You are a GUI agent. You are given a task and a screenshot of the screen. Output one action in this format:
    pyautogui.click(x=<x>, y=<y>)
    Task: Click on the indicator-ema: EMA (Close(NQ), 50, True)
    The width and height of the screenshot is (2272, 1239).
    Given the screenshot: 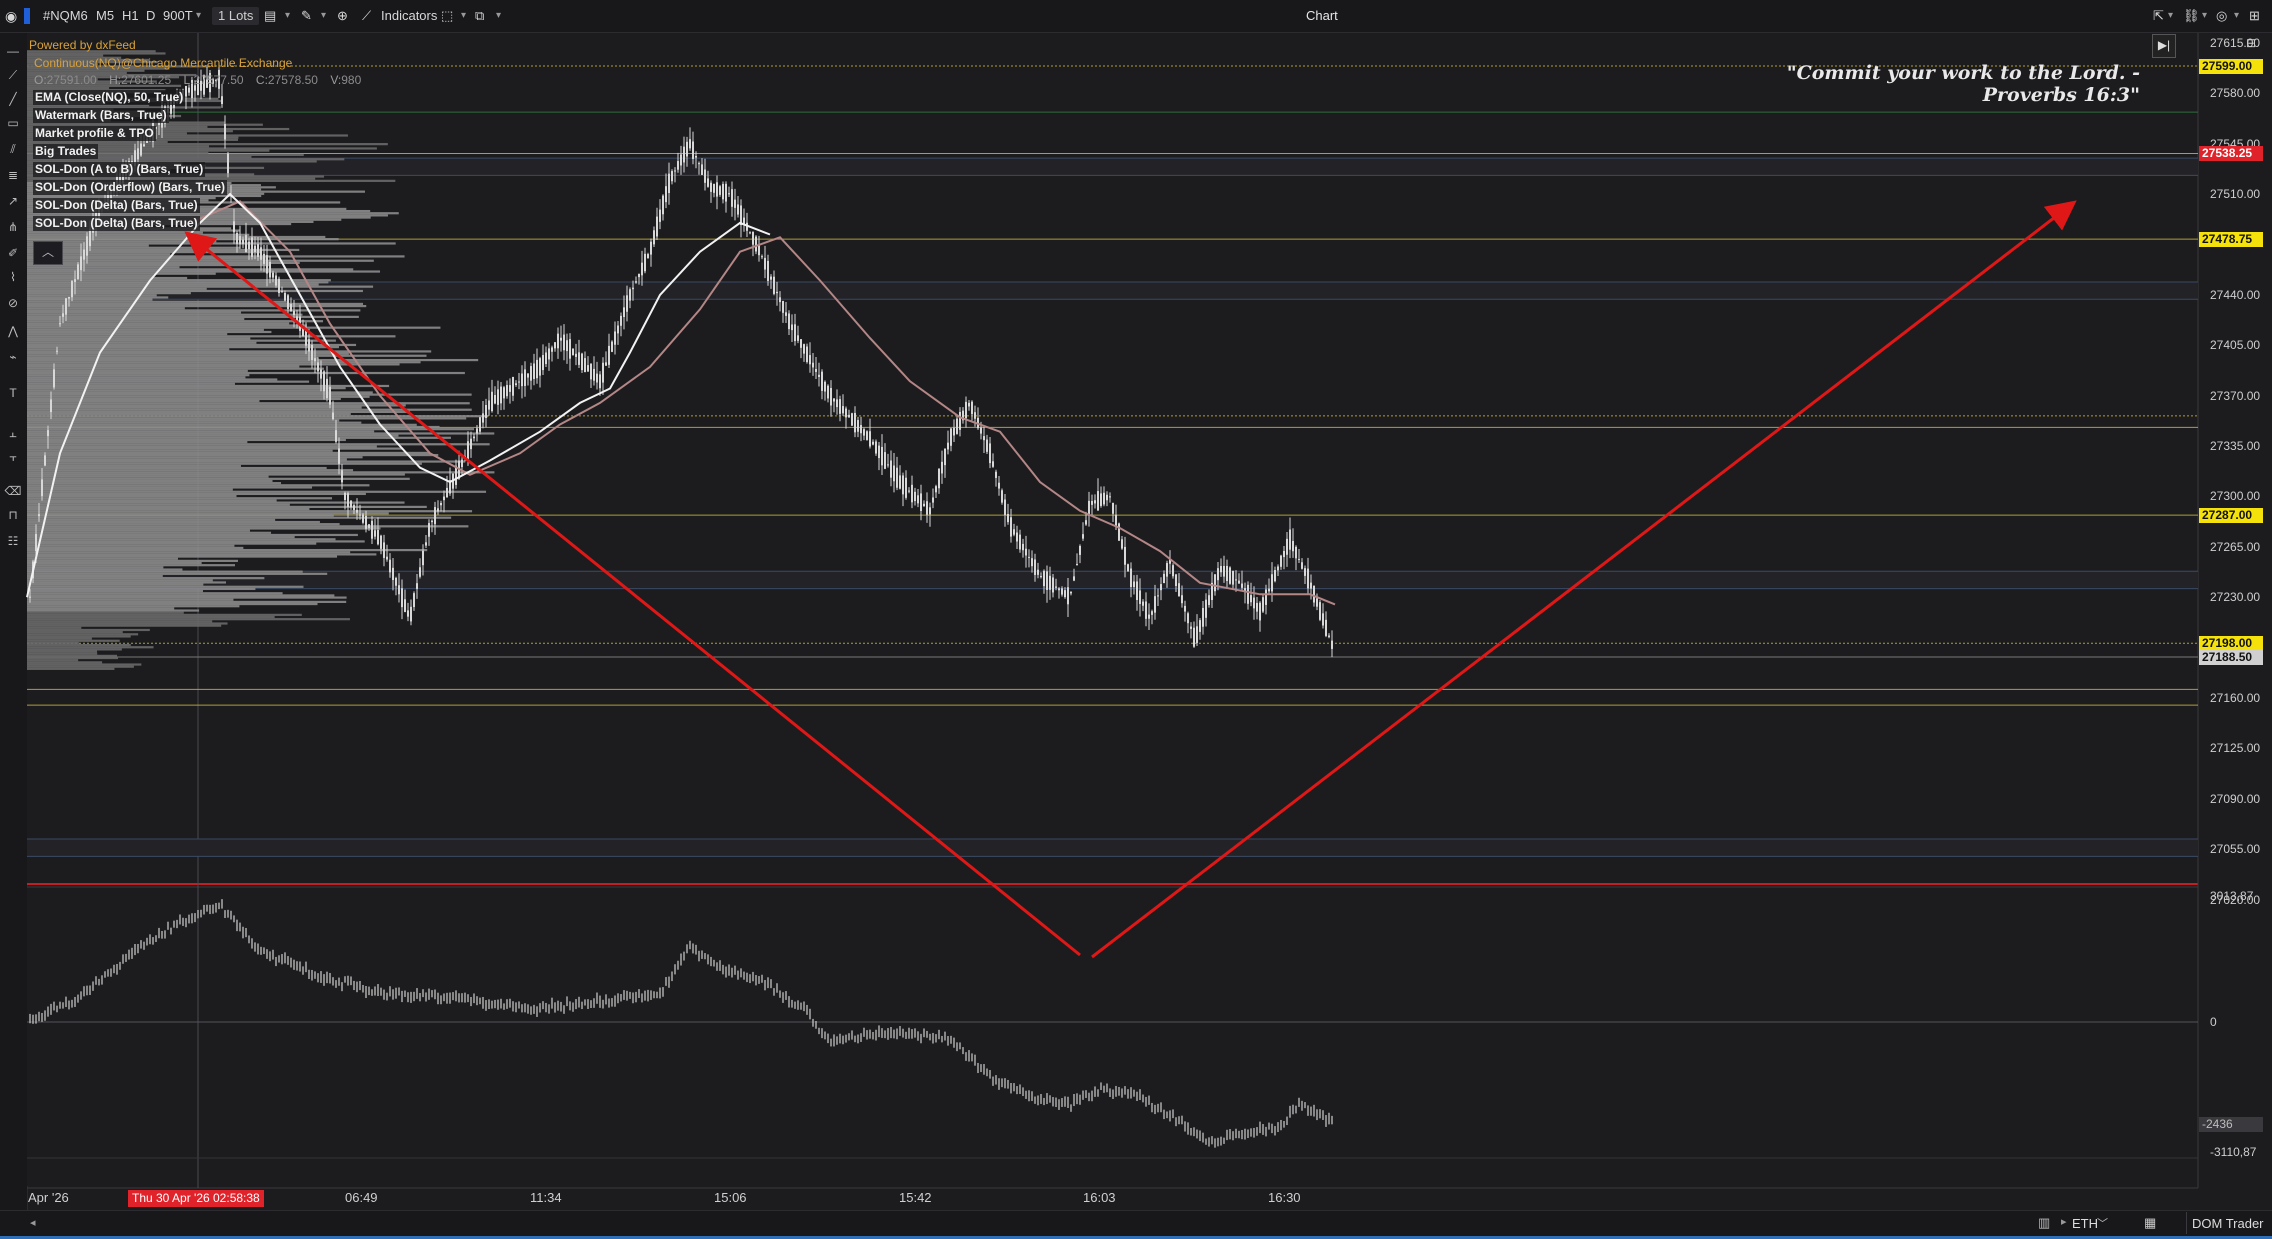 What is the action you would take?
    pyautogui.click(x=109, y=97)
    